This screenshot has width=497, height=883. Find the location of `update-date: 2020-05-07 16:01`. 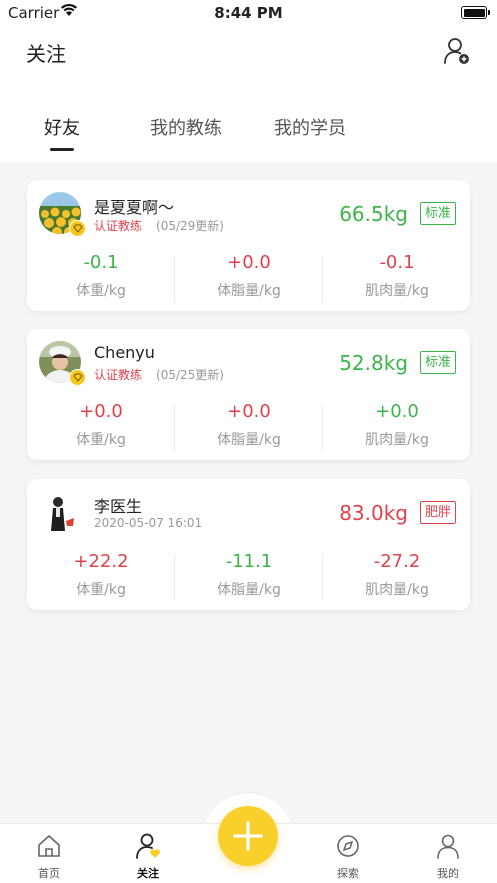

update-date: 2020-05-07 16:01 is located at coordinates (148, 523).